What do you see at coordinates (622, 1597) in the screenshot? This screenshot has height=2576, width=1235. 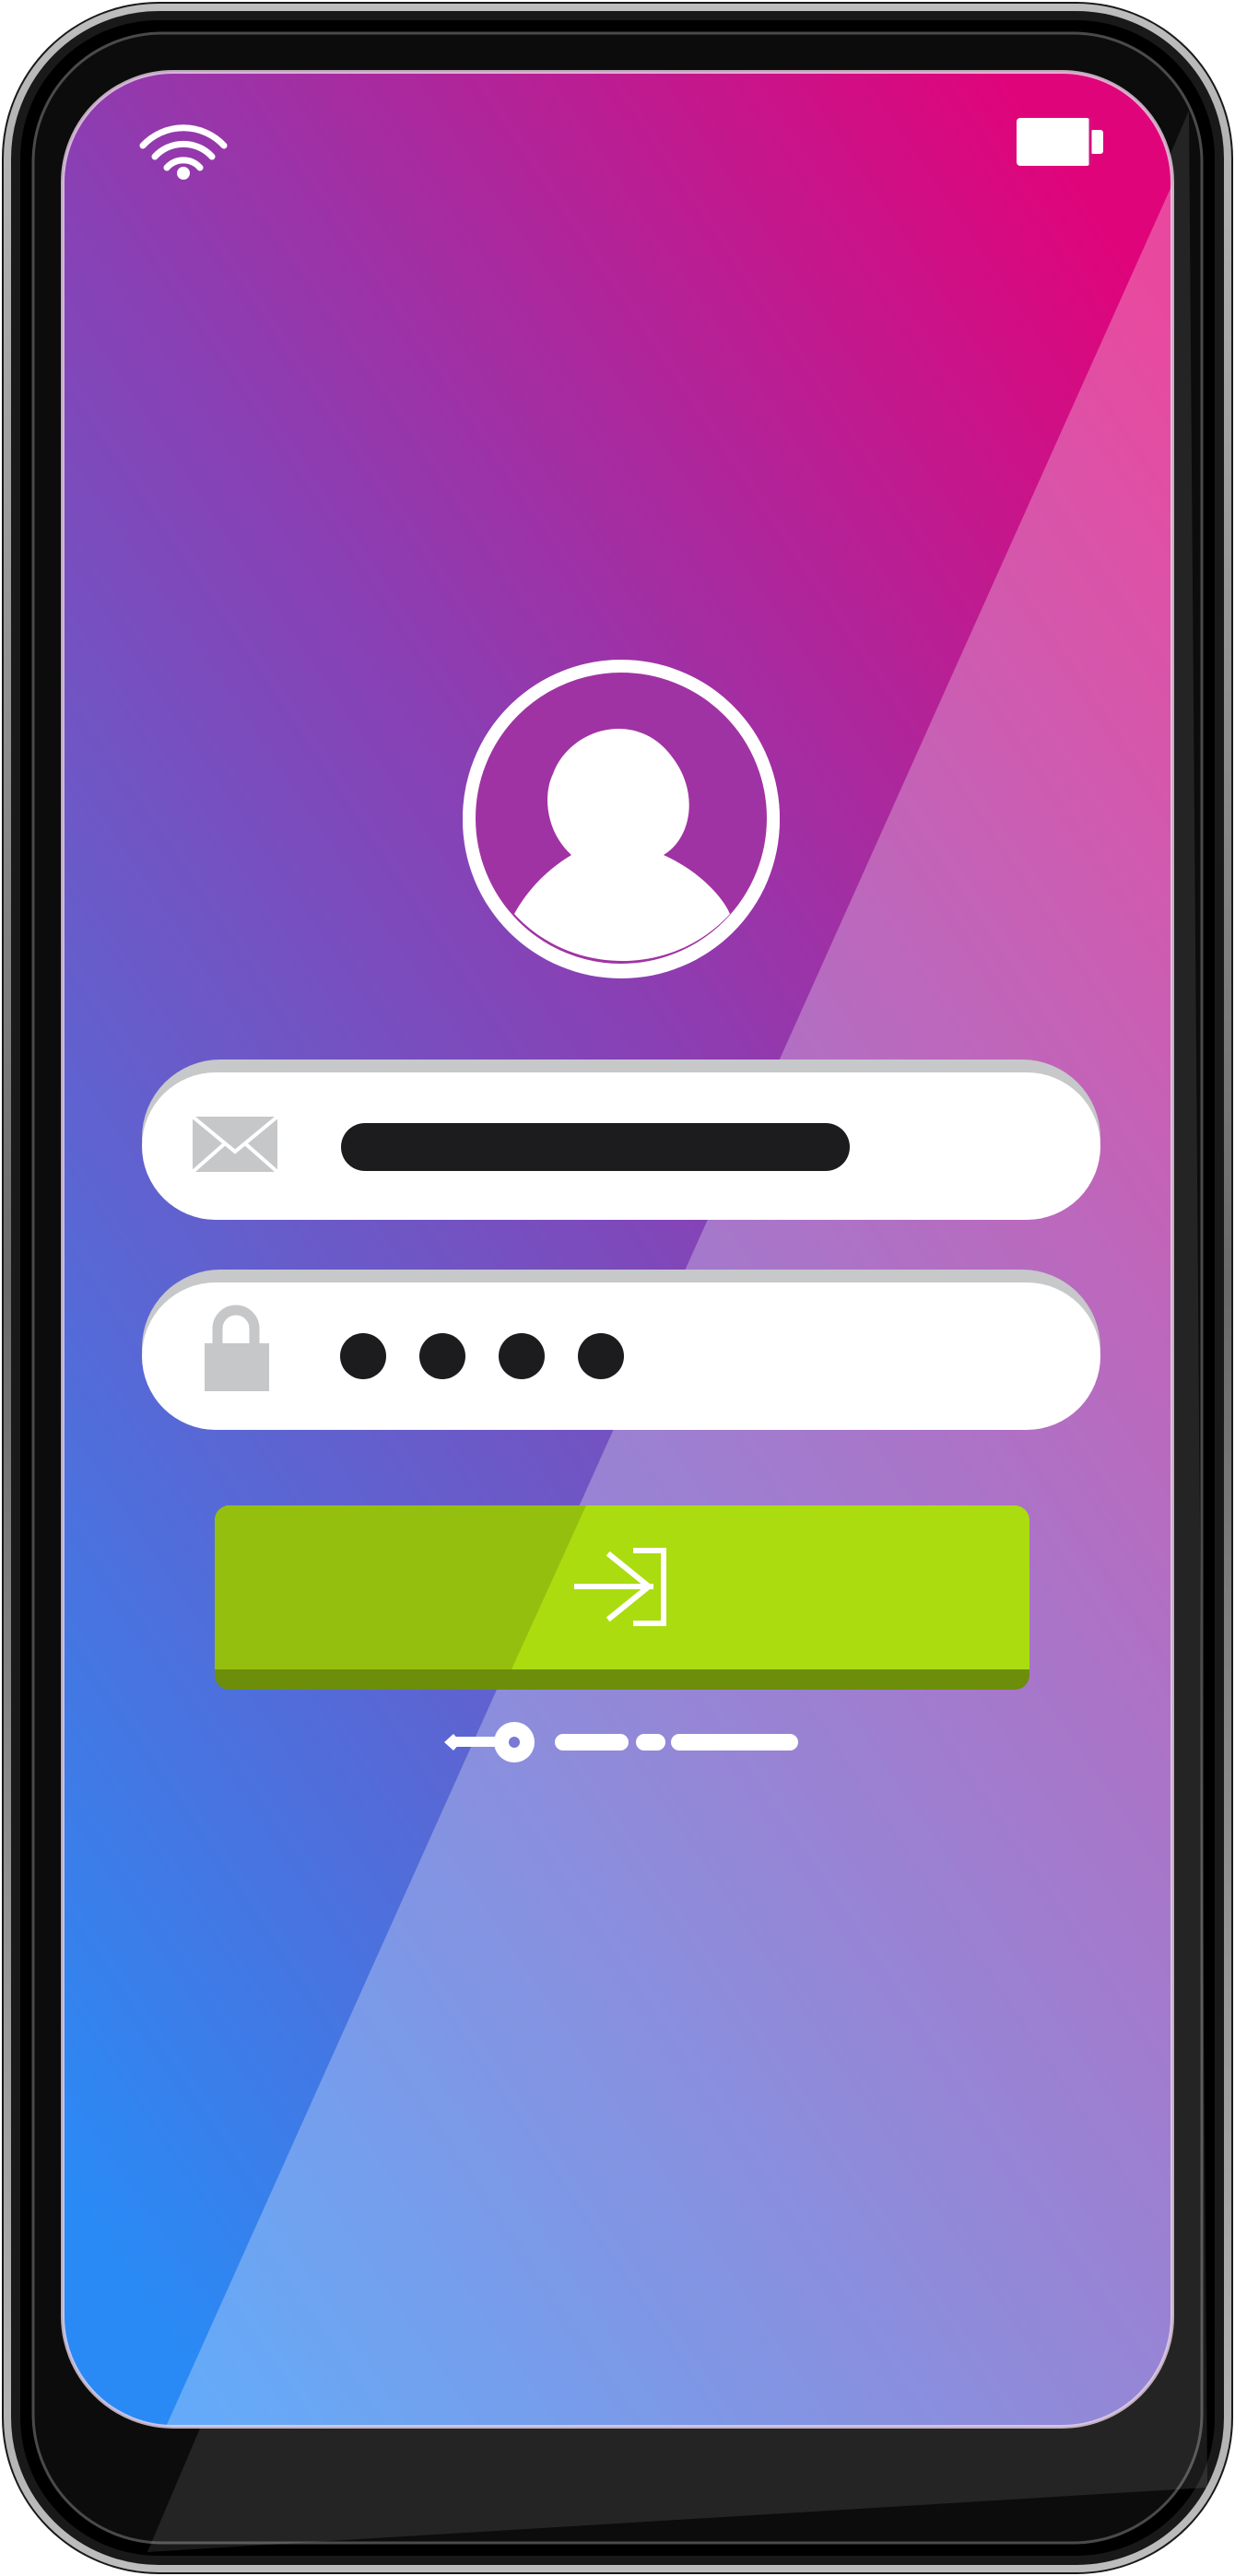 I see `sign-in-button` at bounding box center [622, 1597].